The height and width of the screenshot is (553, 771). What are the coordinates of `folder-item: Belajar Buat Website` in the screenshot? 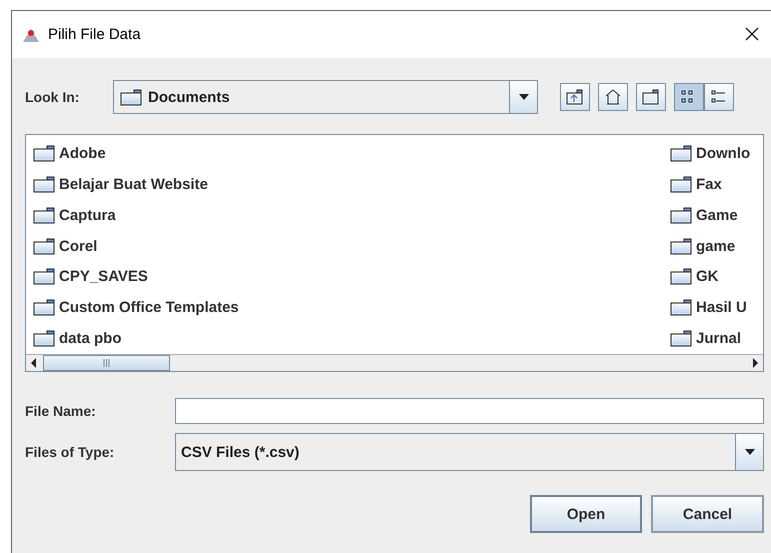 It's located at (344, 184).